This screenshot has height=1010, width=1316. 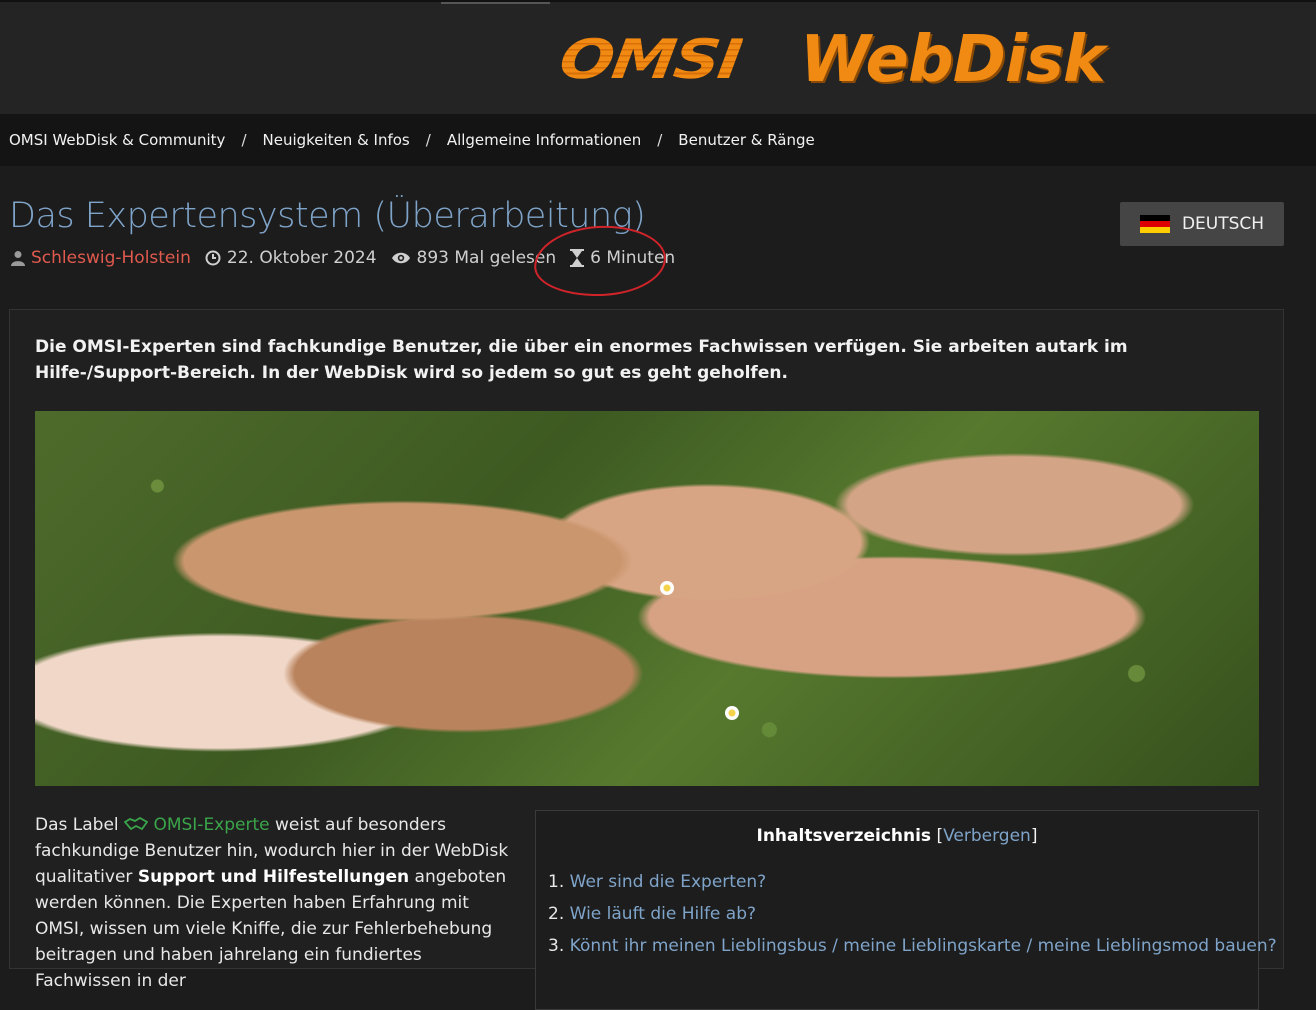 What do you see at coordinates (401, 258) in the screenshot?
I see `eye-icon` at bounding box center [401, 258].